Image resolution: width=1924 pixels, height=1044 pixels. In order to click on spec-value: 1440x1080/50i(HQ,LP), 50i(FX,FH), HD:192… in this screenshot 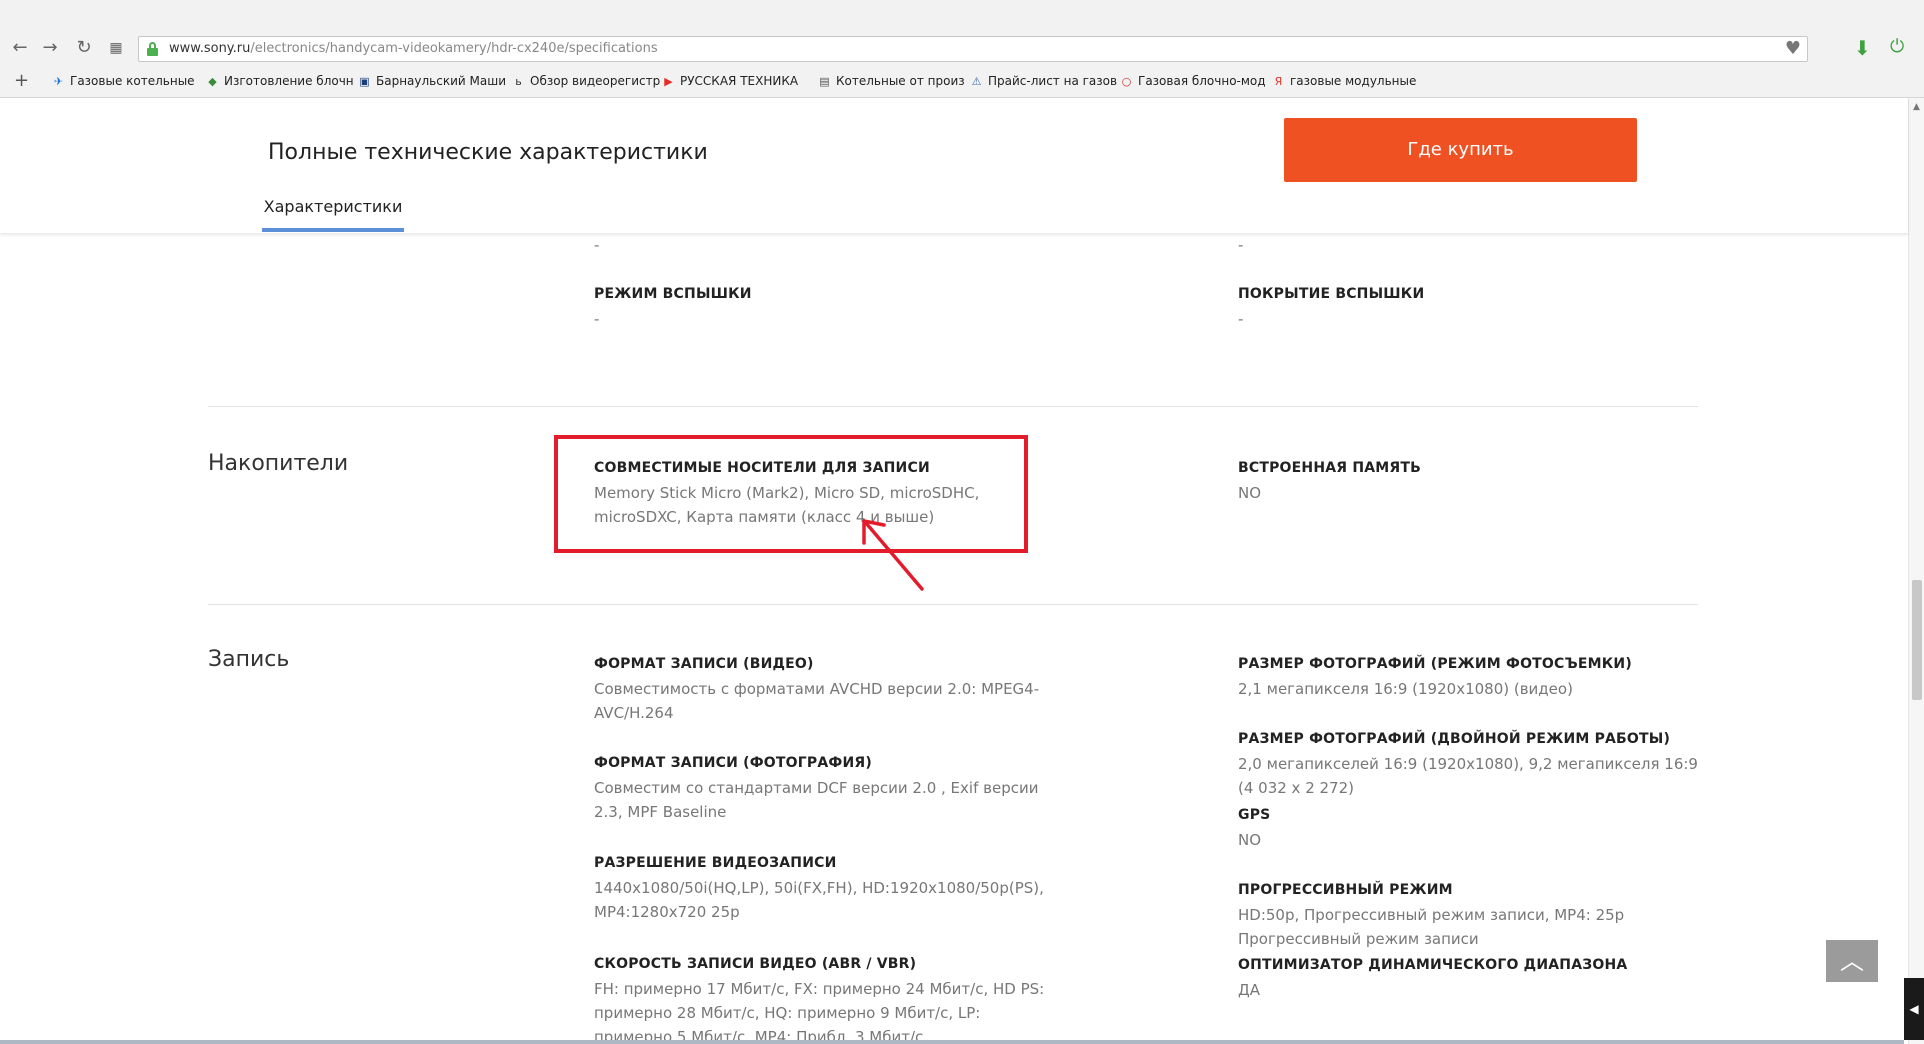, I will do `click(819, 888)`.